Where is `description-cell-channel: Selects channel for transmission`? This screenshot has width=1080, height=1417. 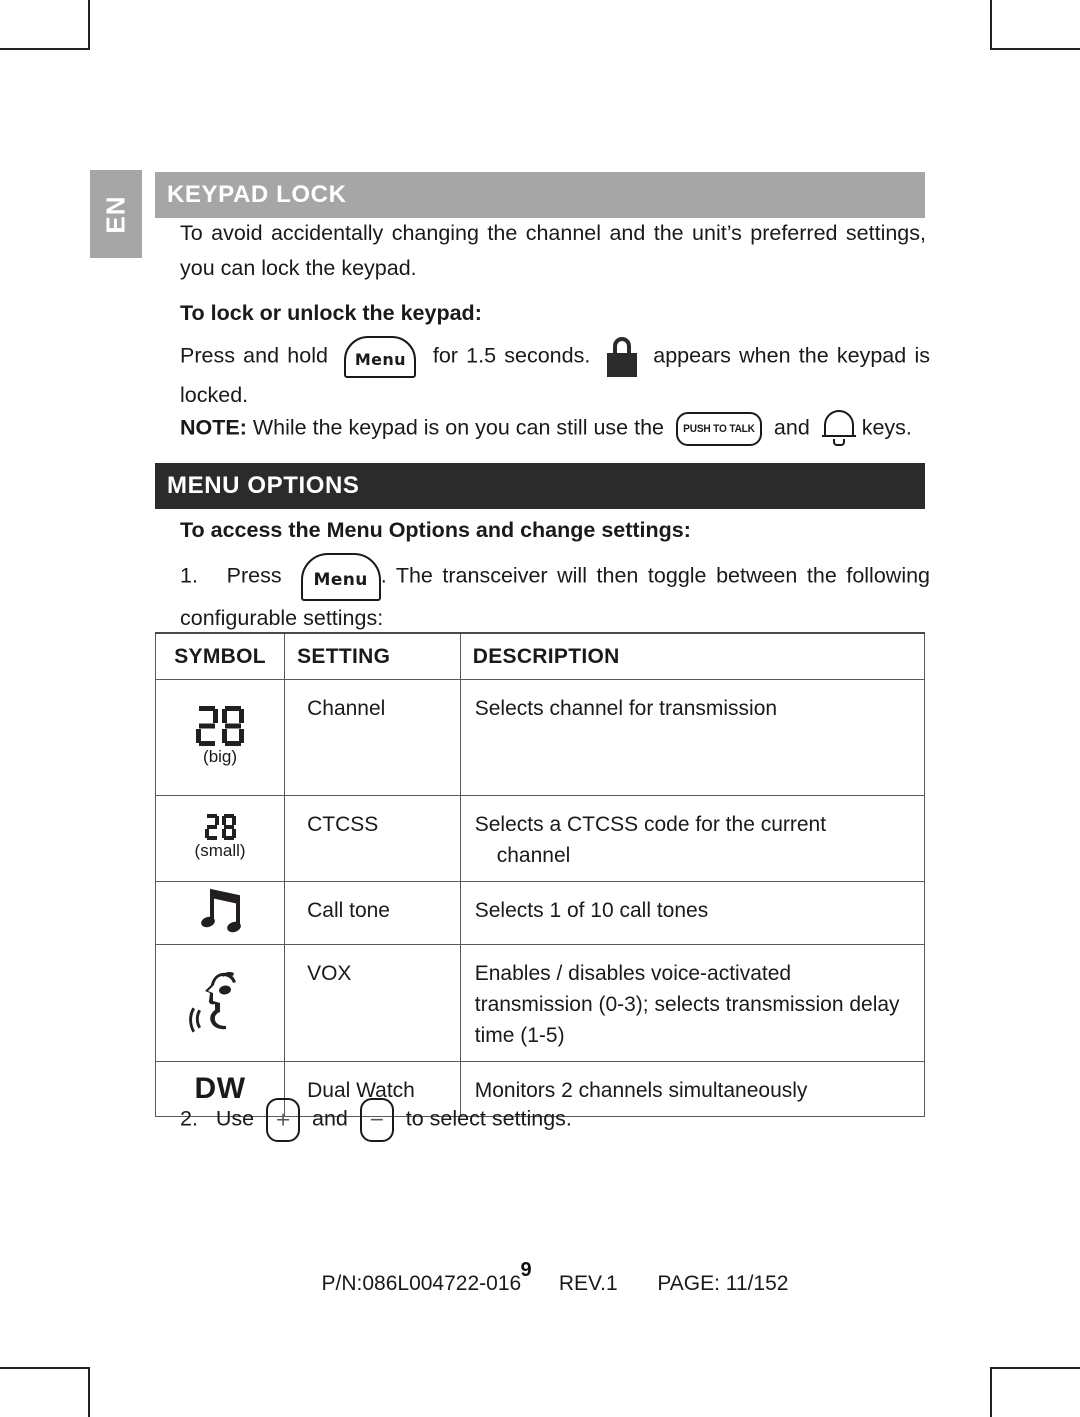
description-cell-channel: Selects channel for transmission is located at coordinates (692, 737).